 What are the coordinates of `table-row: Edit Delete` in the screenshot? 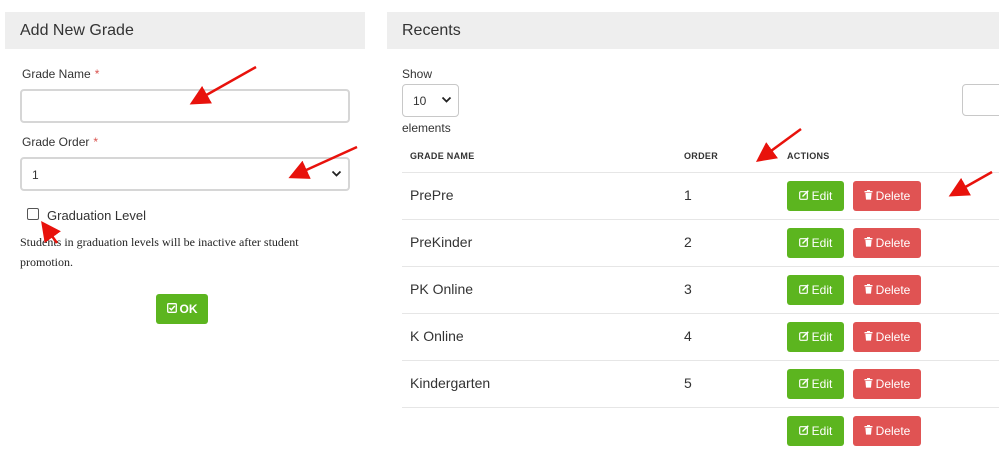 It's located at (700, 431).